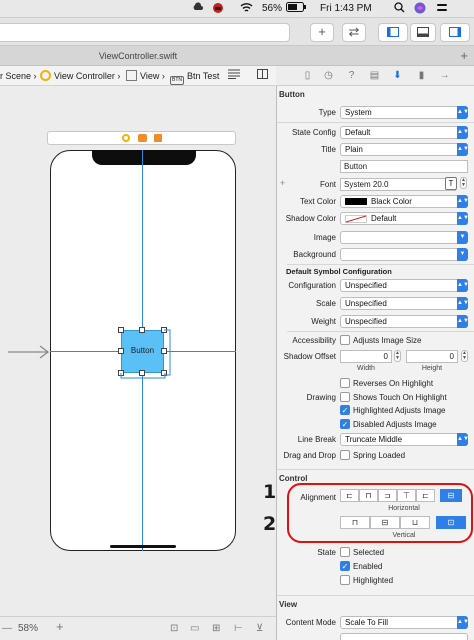 This screenshot has height=640, width=474. I want to click on size-inspector-icon: ▮, so click(421, 75).